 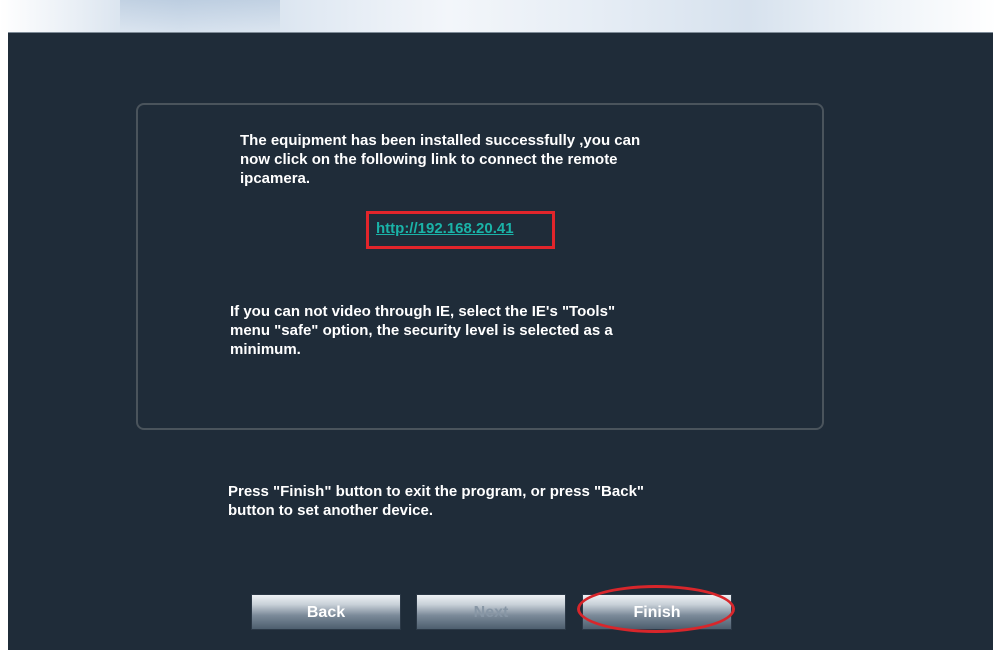 I want to click on camera-link: http://192.168.20.41, so click(x=445, y=228).